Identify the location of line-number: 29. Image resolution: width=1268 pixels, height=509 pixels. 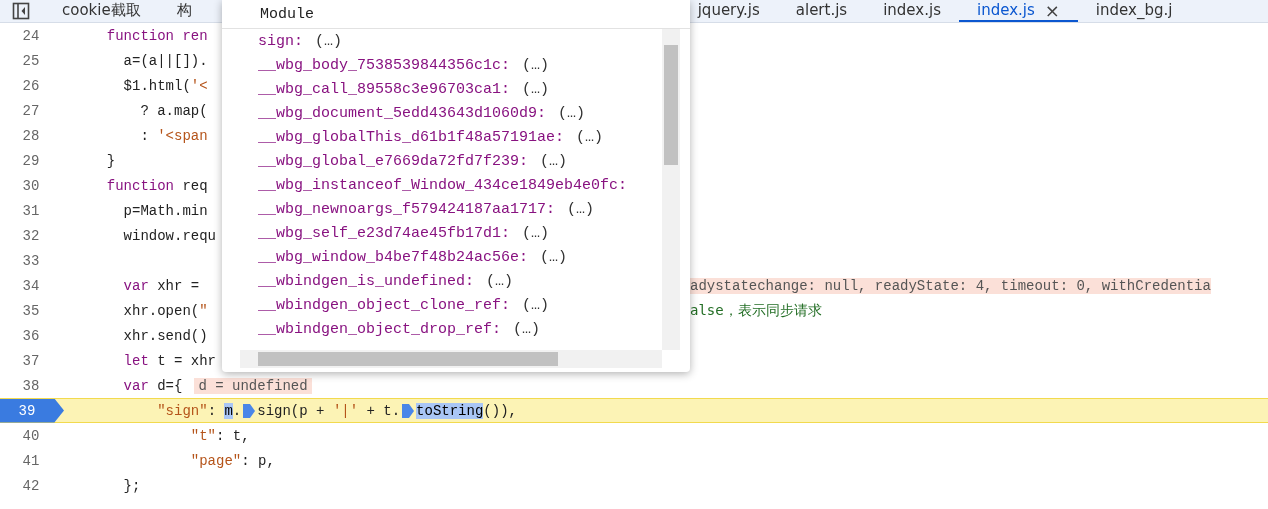
(31, 160).